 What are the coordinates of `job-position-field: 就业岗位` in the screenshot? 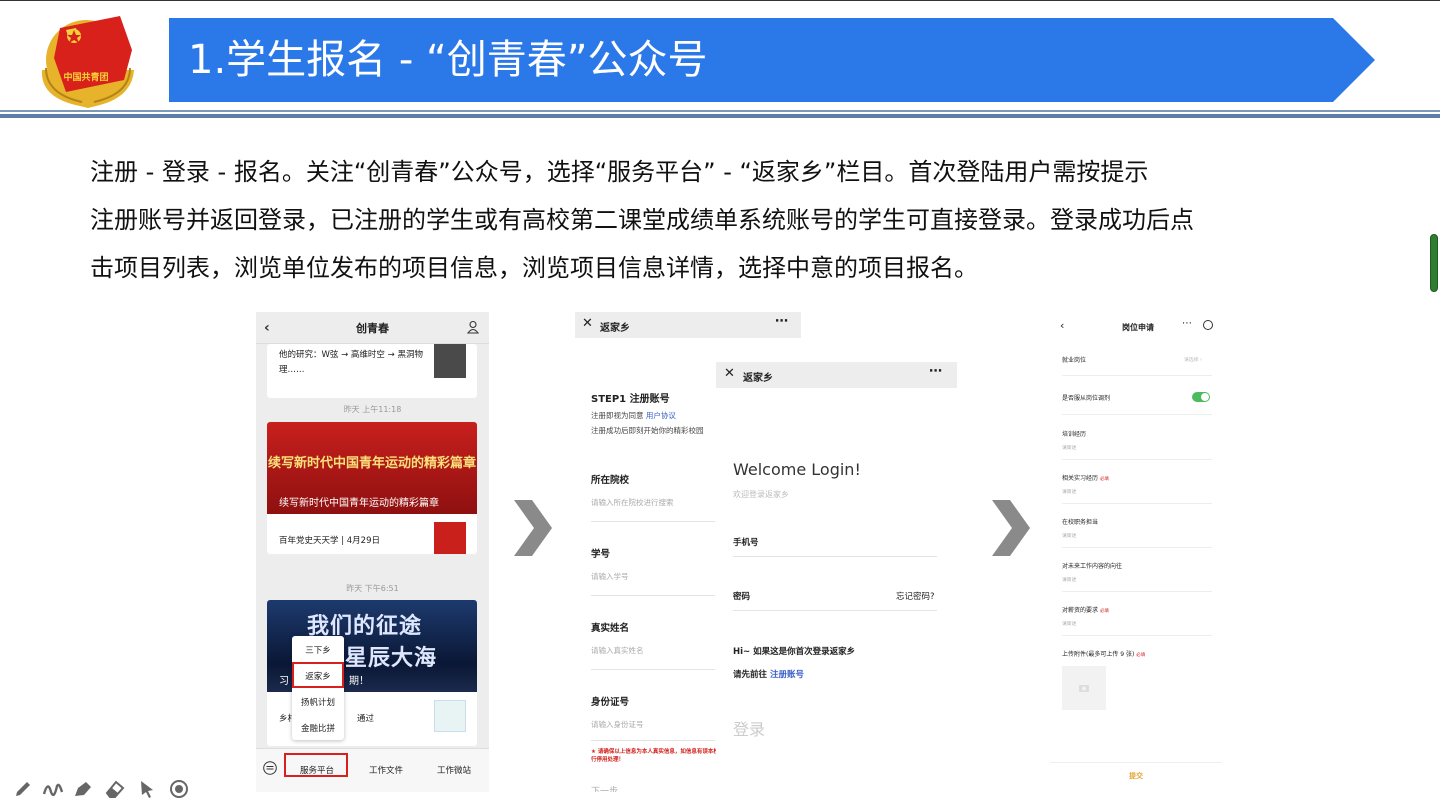 It's located at (1074, 359).